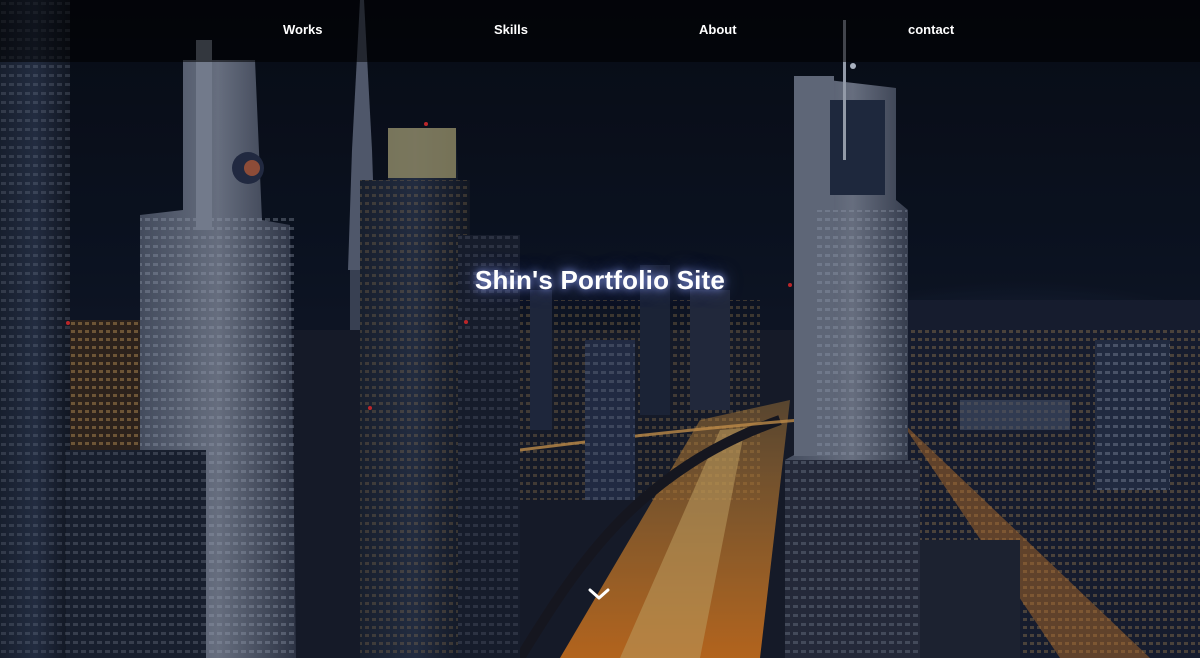  Describe the element at coordinates (600, 31) in the screenshot. I see `top-navigation-bar: Works Skills About contact` at that location.